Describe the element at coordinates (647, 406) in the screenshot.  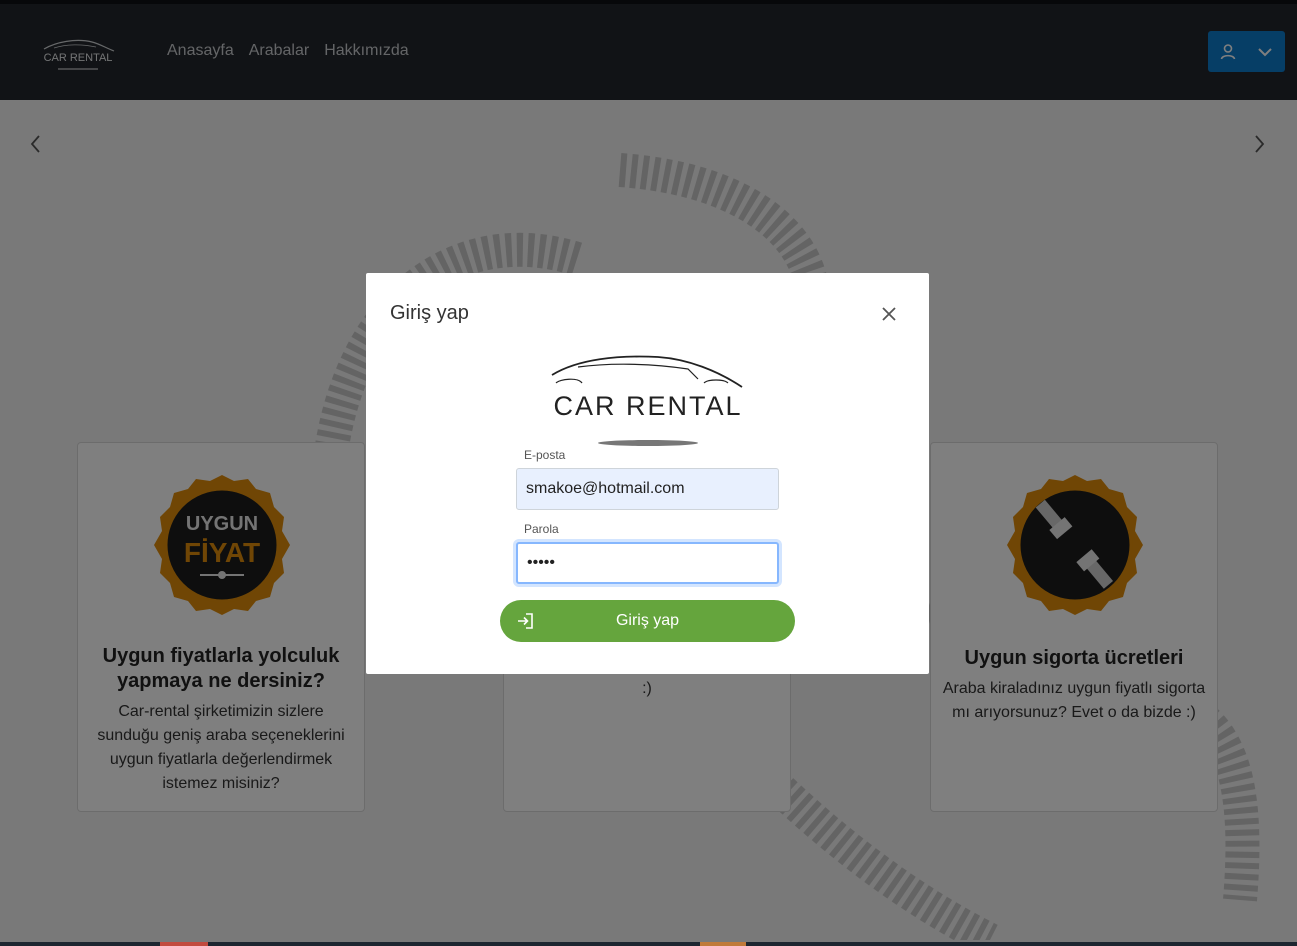
I see `logo-text: CAR RENTAL` at that location.